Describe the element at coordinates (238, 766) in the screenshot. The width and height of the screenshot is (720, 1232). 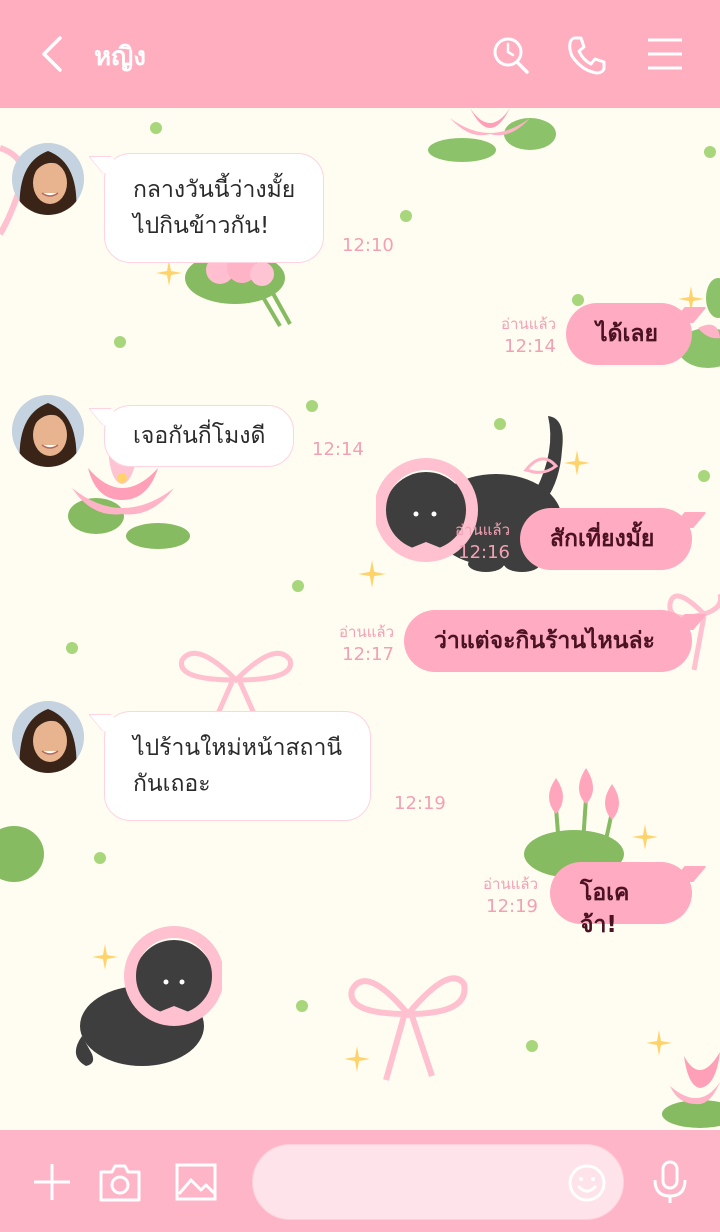
I see `incoming-message-bubble: ไปร้านใหม่หน้าสถานี กันเถอะ` at that location.